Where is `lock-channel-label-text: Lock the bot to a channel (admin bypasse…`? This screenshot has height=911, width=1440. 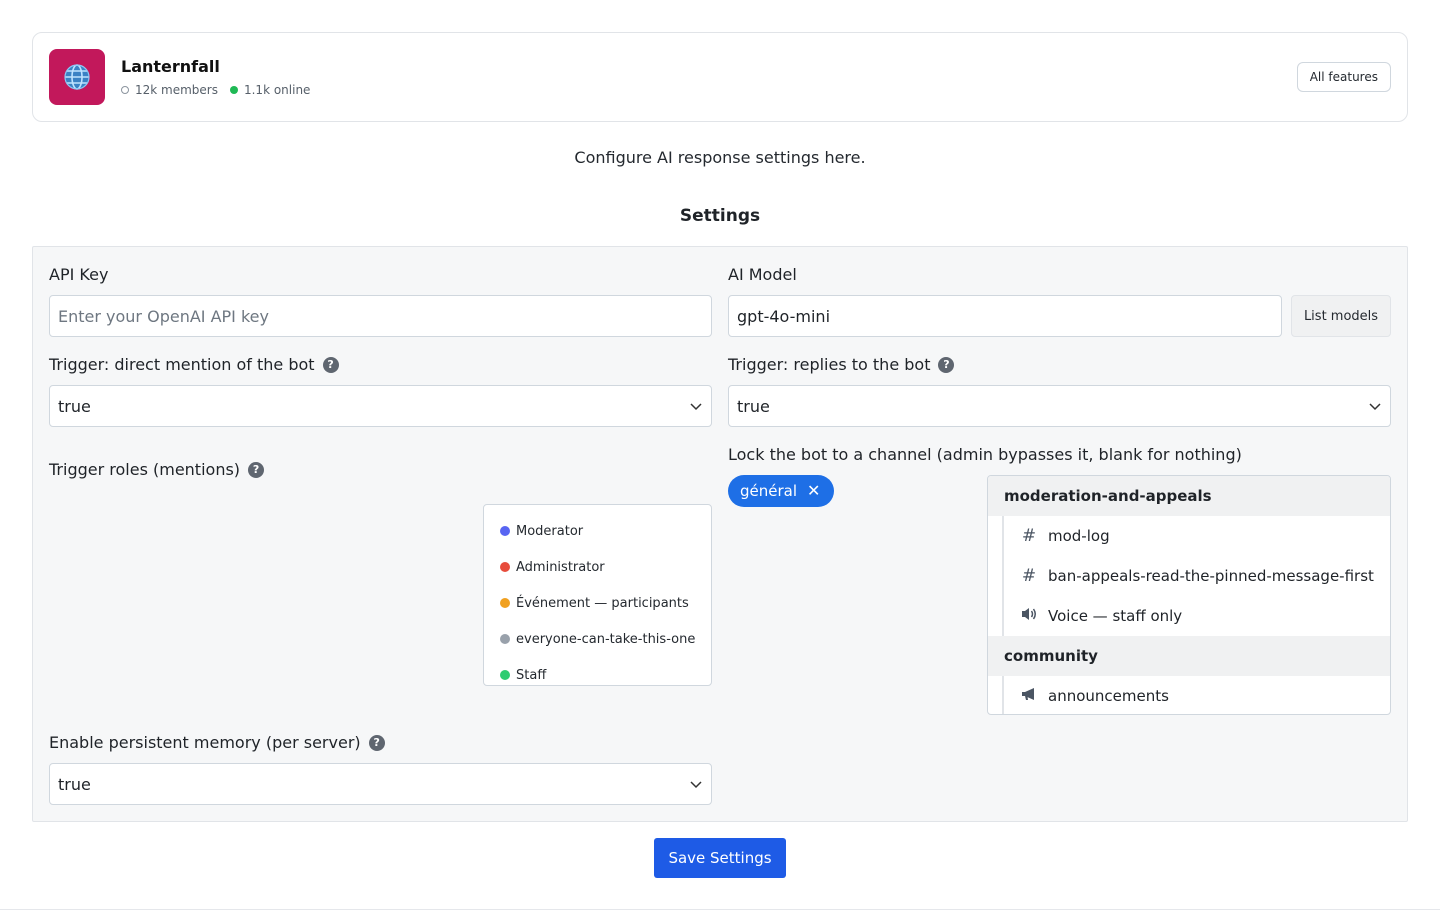
lock-channel-label-text: Lock the bot to a channel (admin bypasse… is located at coordinates (985, 454).